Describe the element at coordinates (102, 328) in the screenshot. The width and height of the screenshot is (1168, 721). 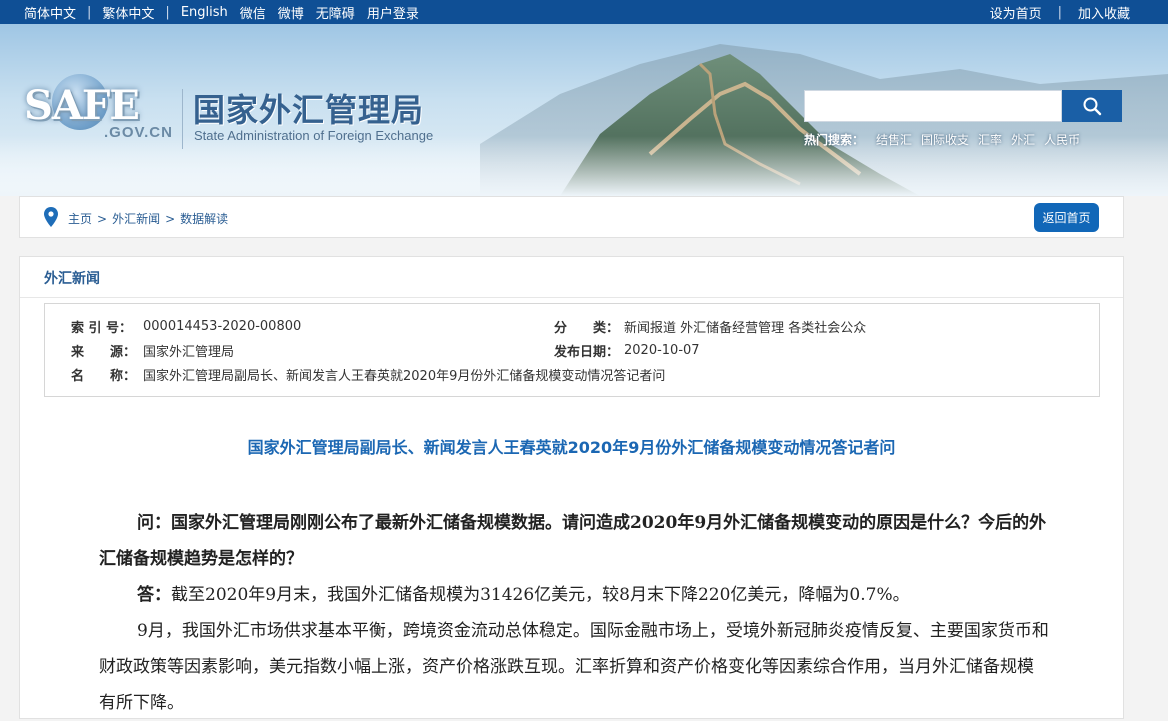
I see `index-label: 索 引 号：` at that location.